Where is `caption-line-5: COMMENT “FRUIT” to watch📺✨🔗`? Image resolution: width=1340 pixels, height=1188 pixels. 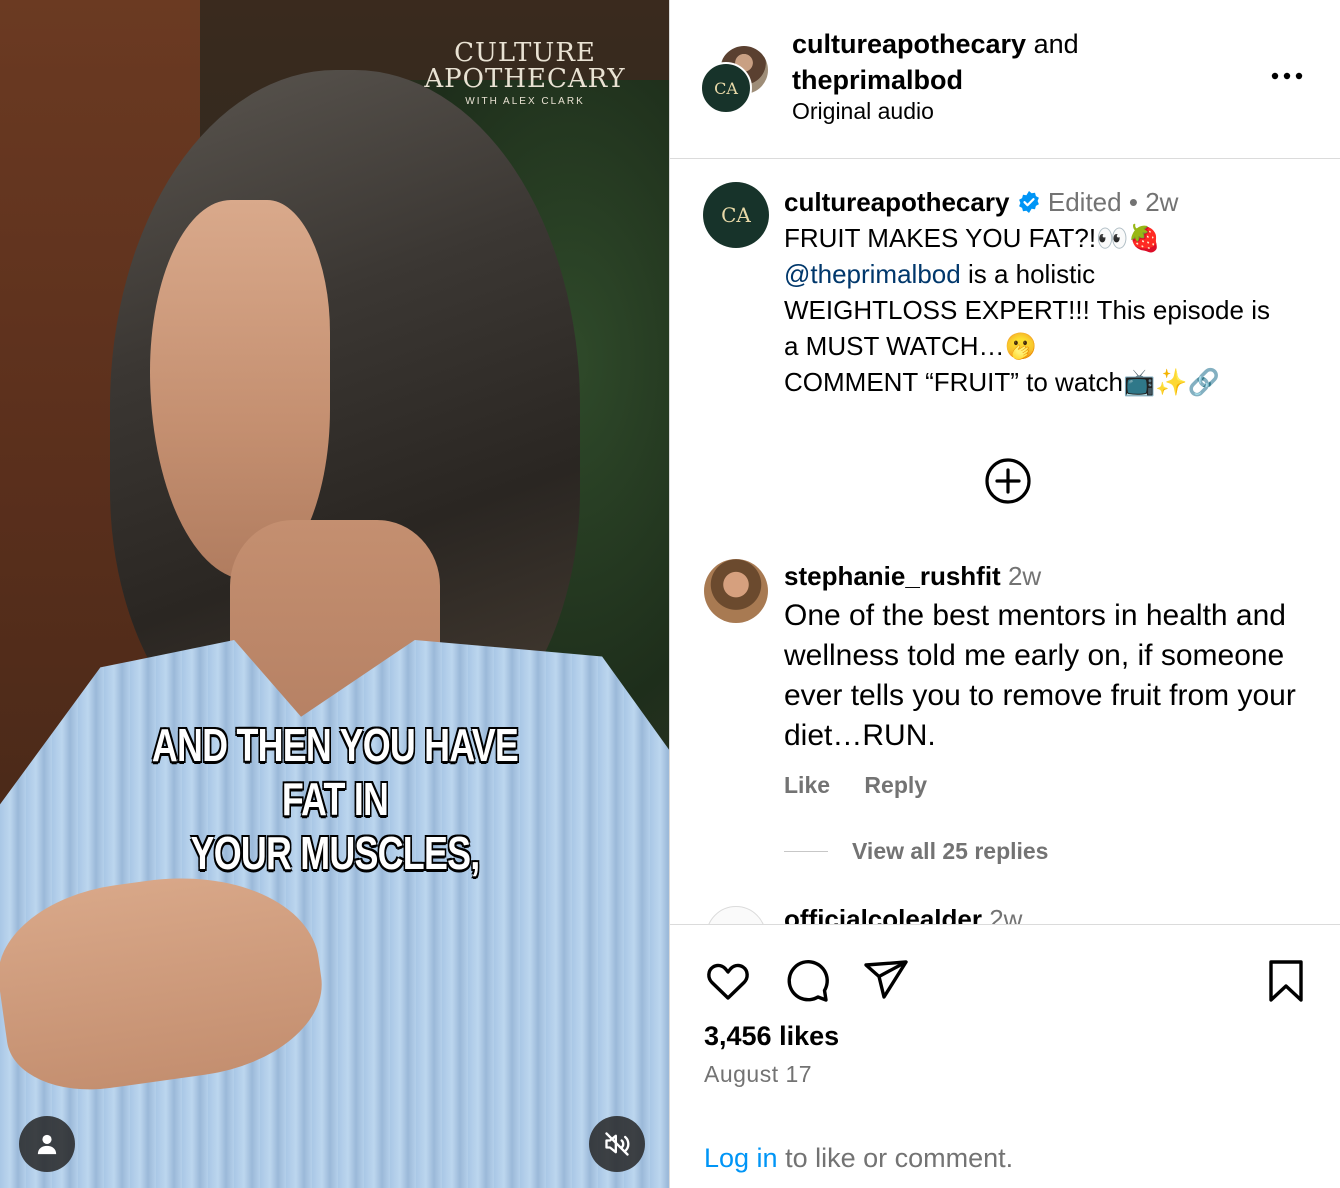
caption-line-5: COMMENT “FRUIT” to watch📺✨🔗 is located at coordinates (1002, 382).